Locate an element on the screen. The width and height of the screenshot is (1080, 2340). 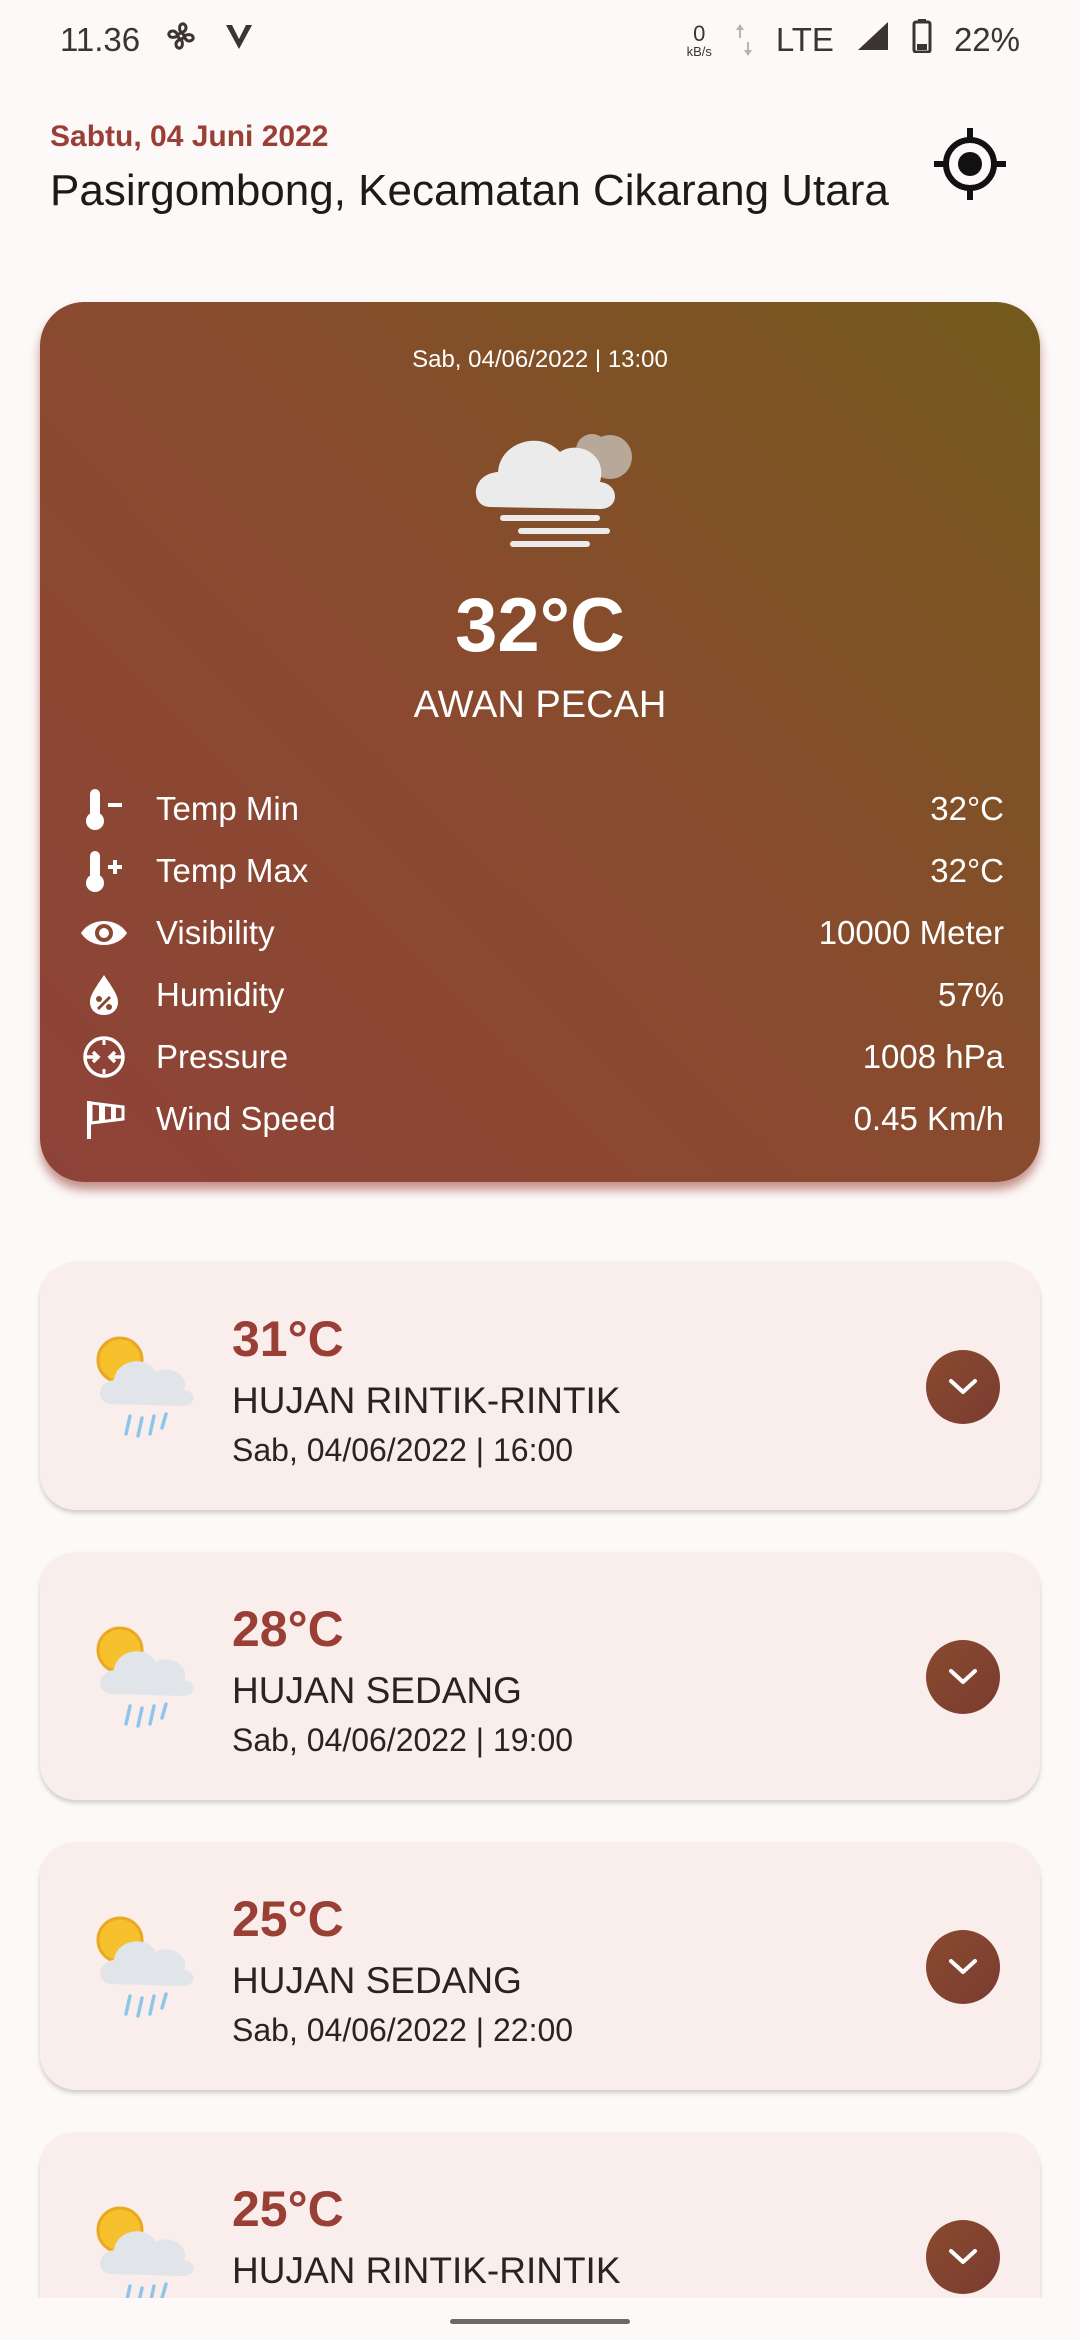
header-date: Sabtu, 04 Juni 2022 is located at coordinates (189, 136).